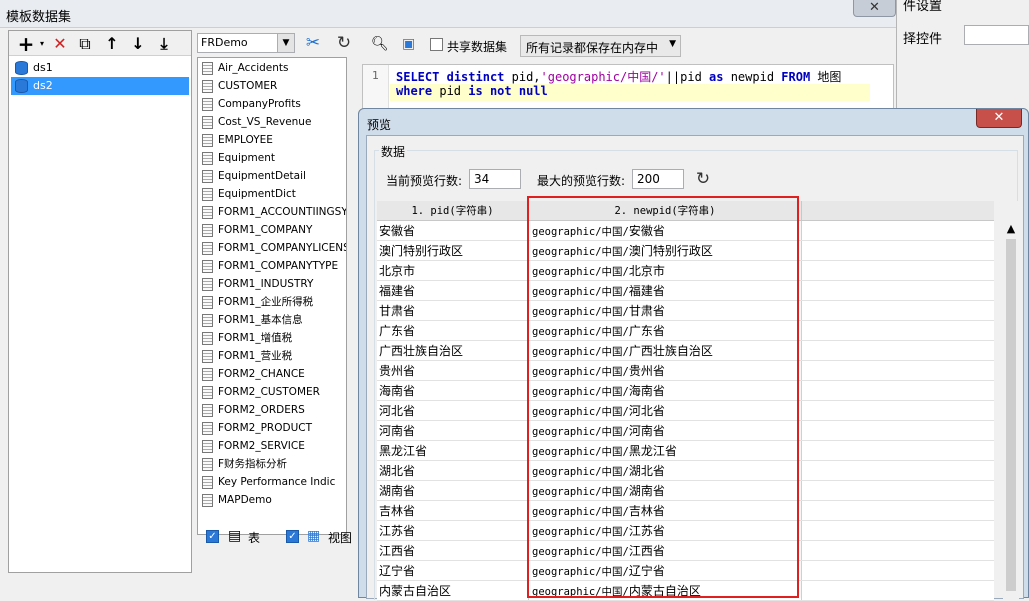 Image resolution: width=1029 pixels, height=601 pixels. I want to click on table-item: CUSTOMER, so click(273, 86).